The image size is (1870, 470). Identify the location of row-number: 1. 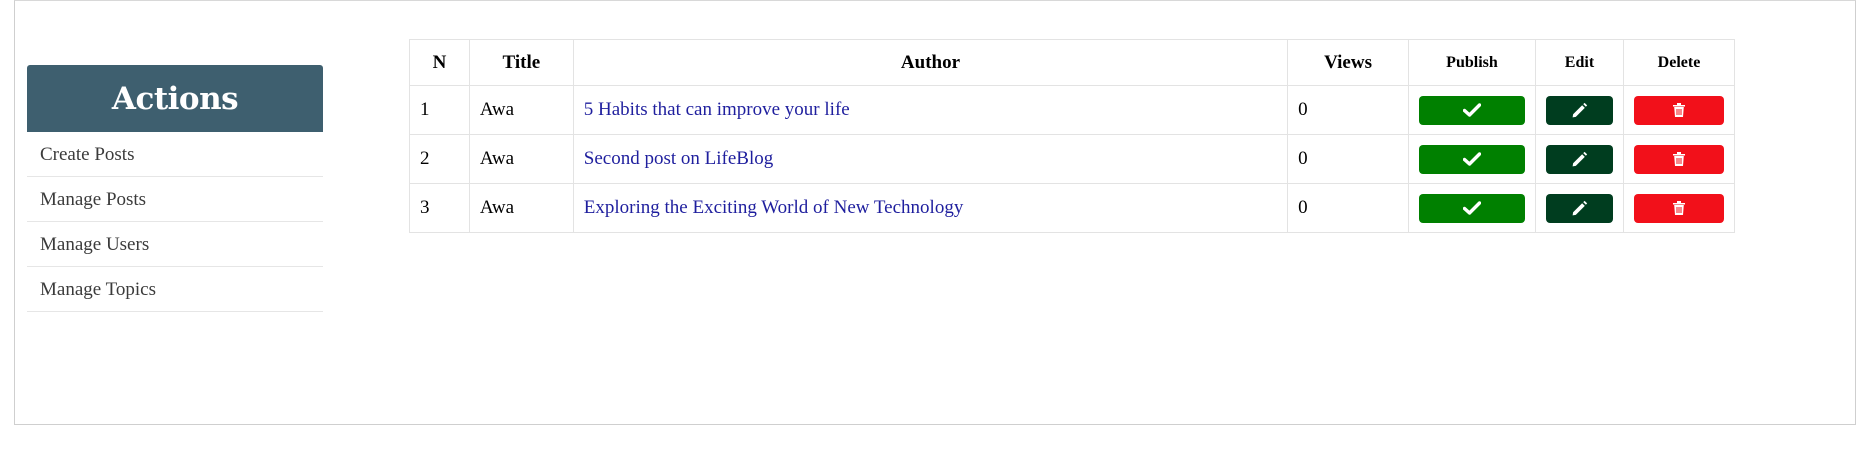
(439, 110).